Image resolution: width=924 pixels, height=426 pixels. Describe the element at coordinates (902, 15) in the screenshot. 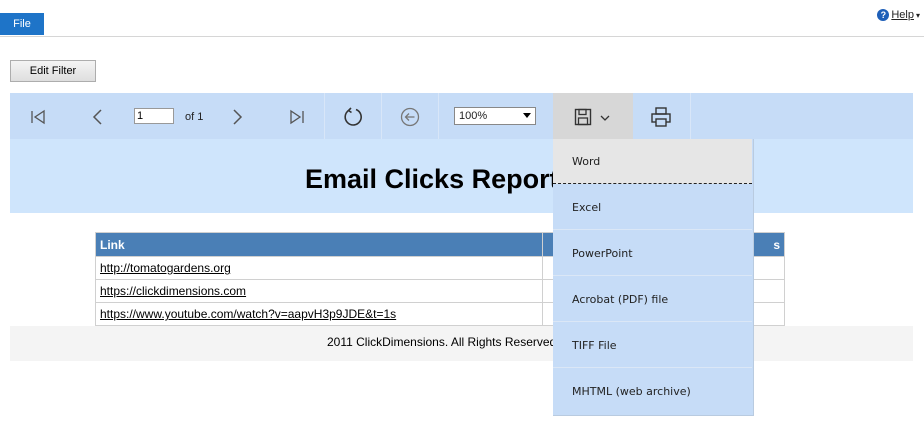

I see `help-label: Help` at that location.